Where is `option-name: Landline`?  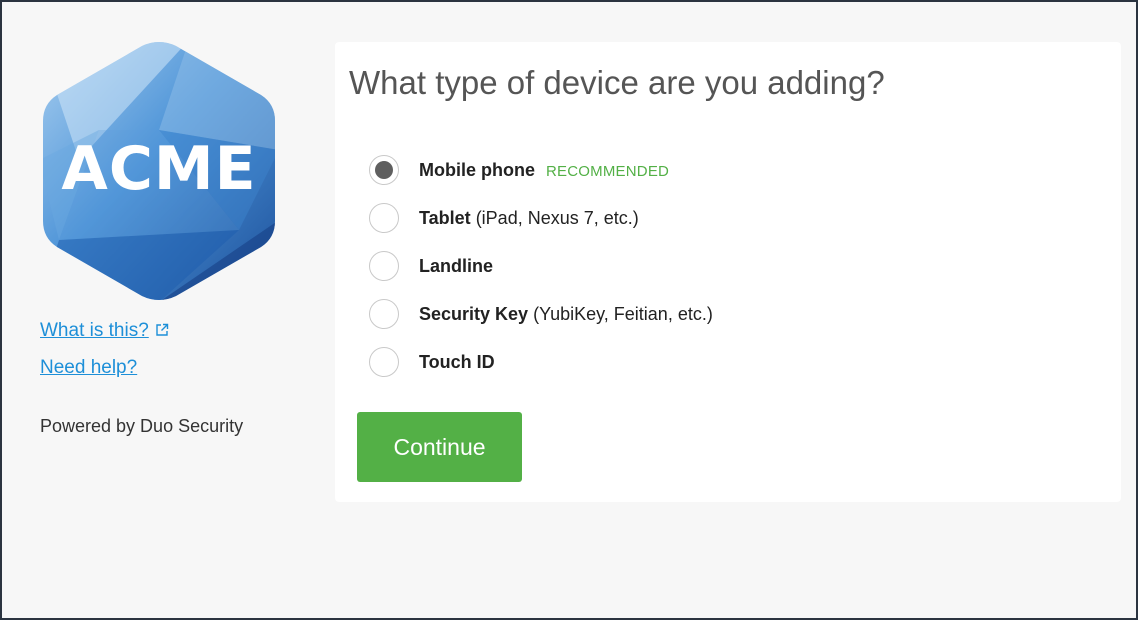 option-name: Landline is located at coordinates (456, 265).